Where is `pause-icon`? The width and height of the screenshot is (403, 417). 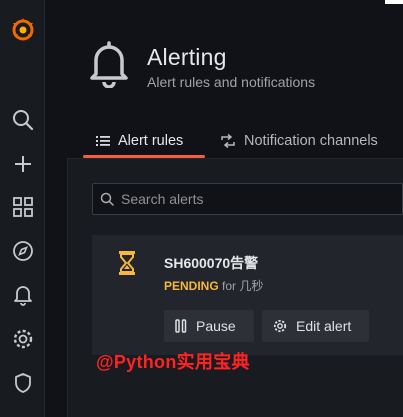
pause-icon is located at coordinates (181, 326).